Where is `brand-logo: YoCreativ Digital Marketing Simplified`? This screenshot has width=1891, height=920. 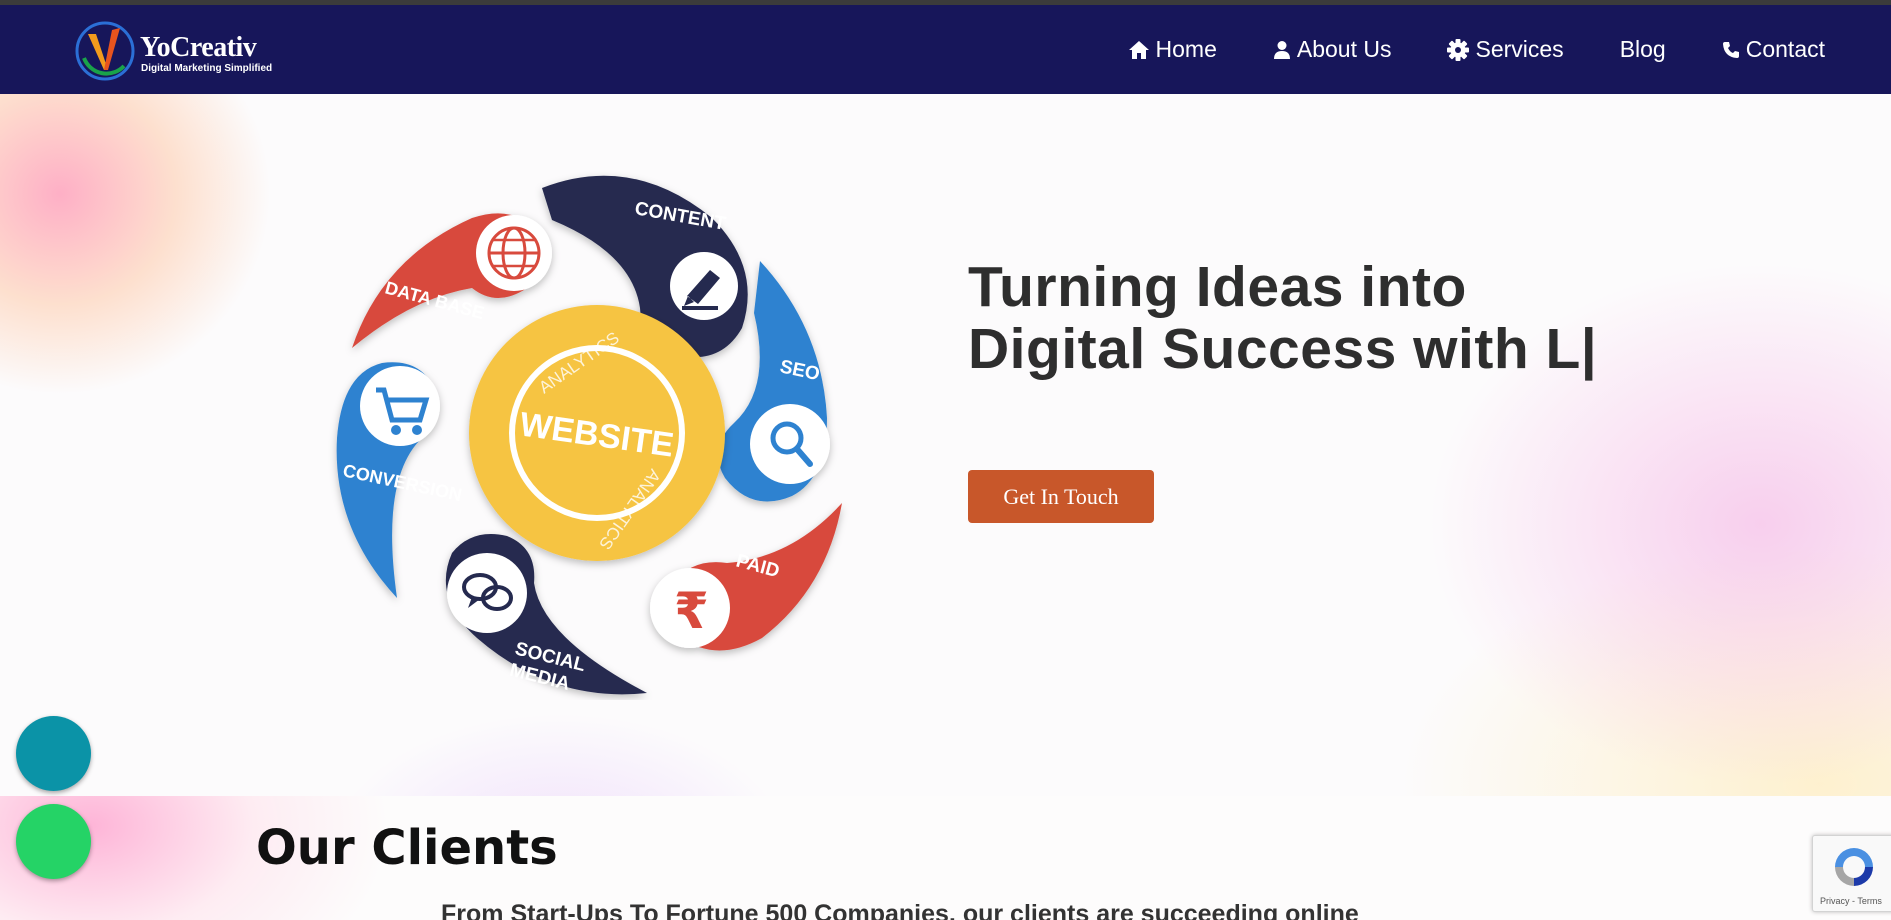 brand-logo: YoCreativ Digital Marketing Simplified is located at coordinates (174, 51).